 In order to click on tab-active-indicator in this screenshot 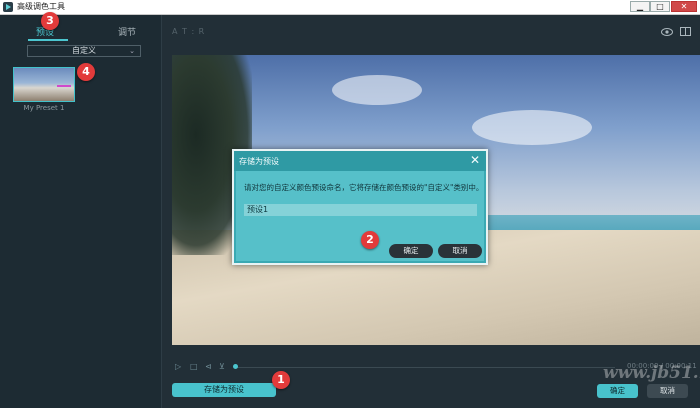, I will do `click(48, 40)`.